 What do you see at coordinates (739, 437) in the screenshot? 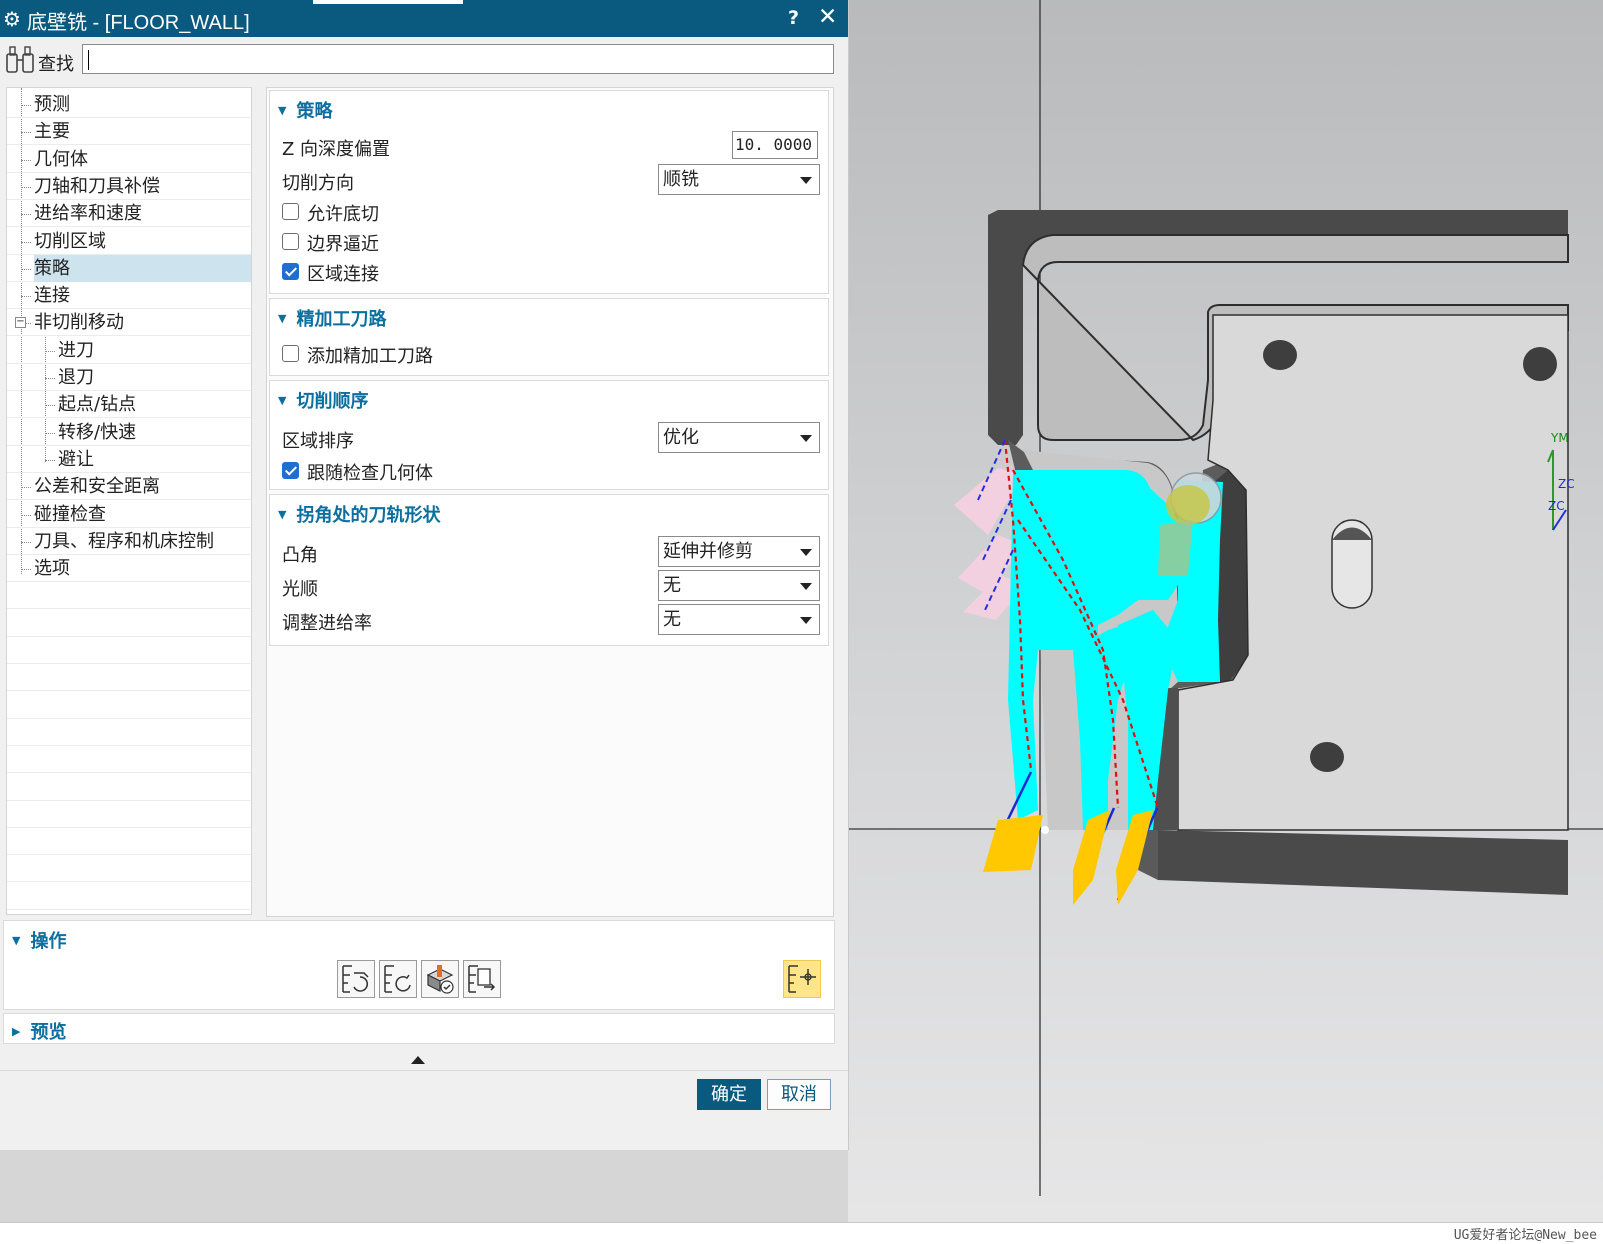
I see `region-sort-select: 优化` at bounding box center [739, 437].